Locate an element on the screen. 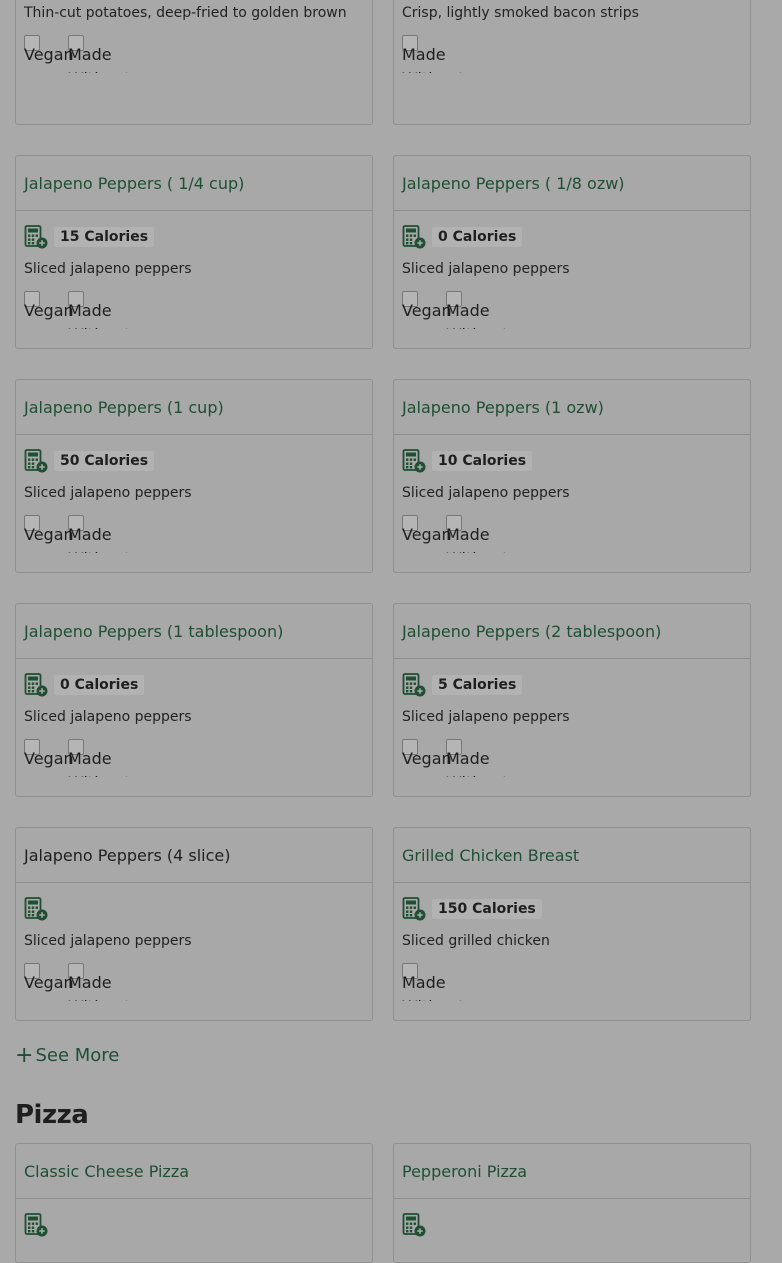  card-body: Sliced jalapeno peppers VeganMade Without is located at coordinates (194, 942).